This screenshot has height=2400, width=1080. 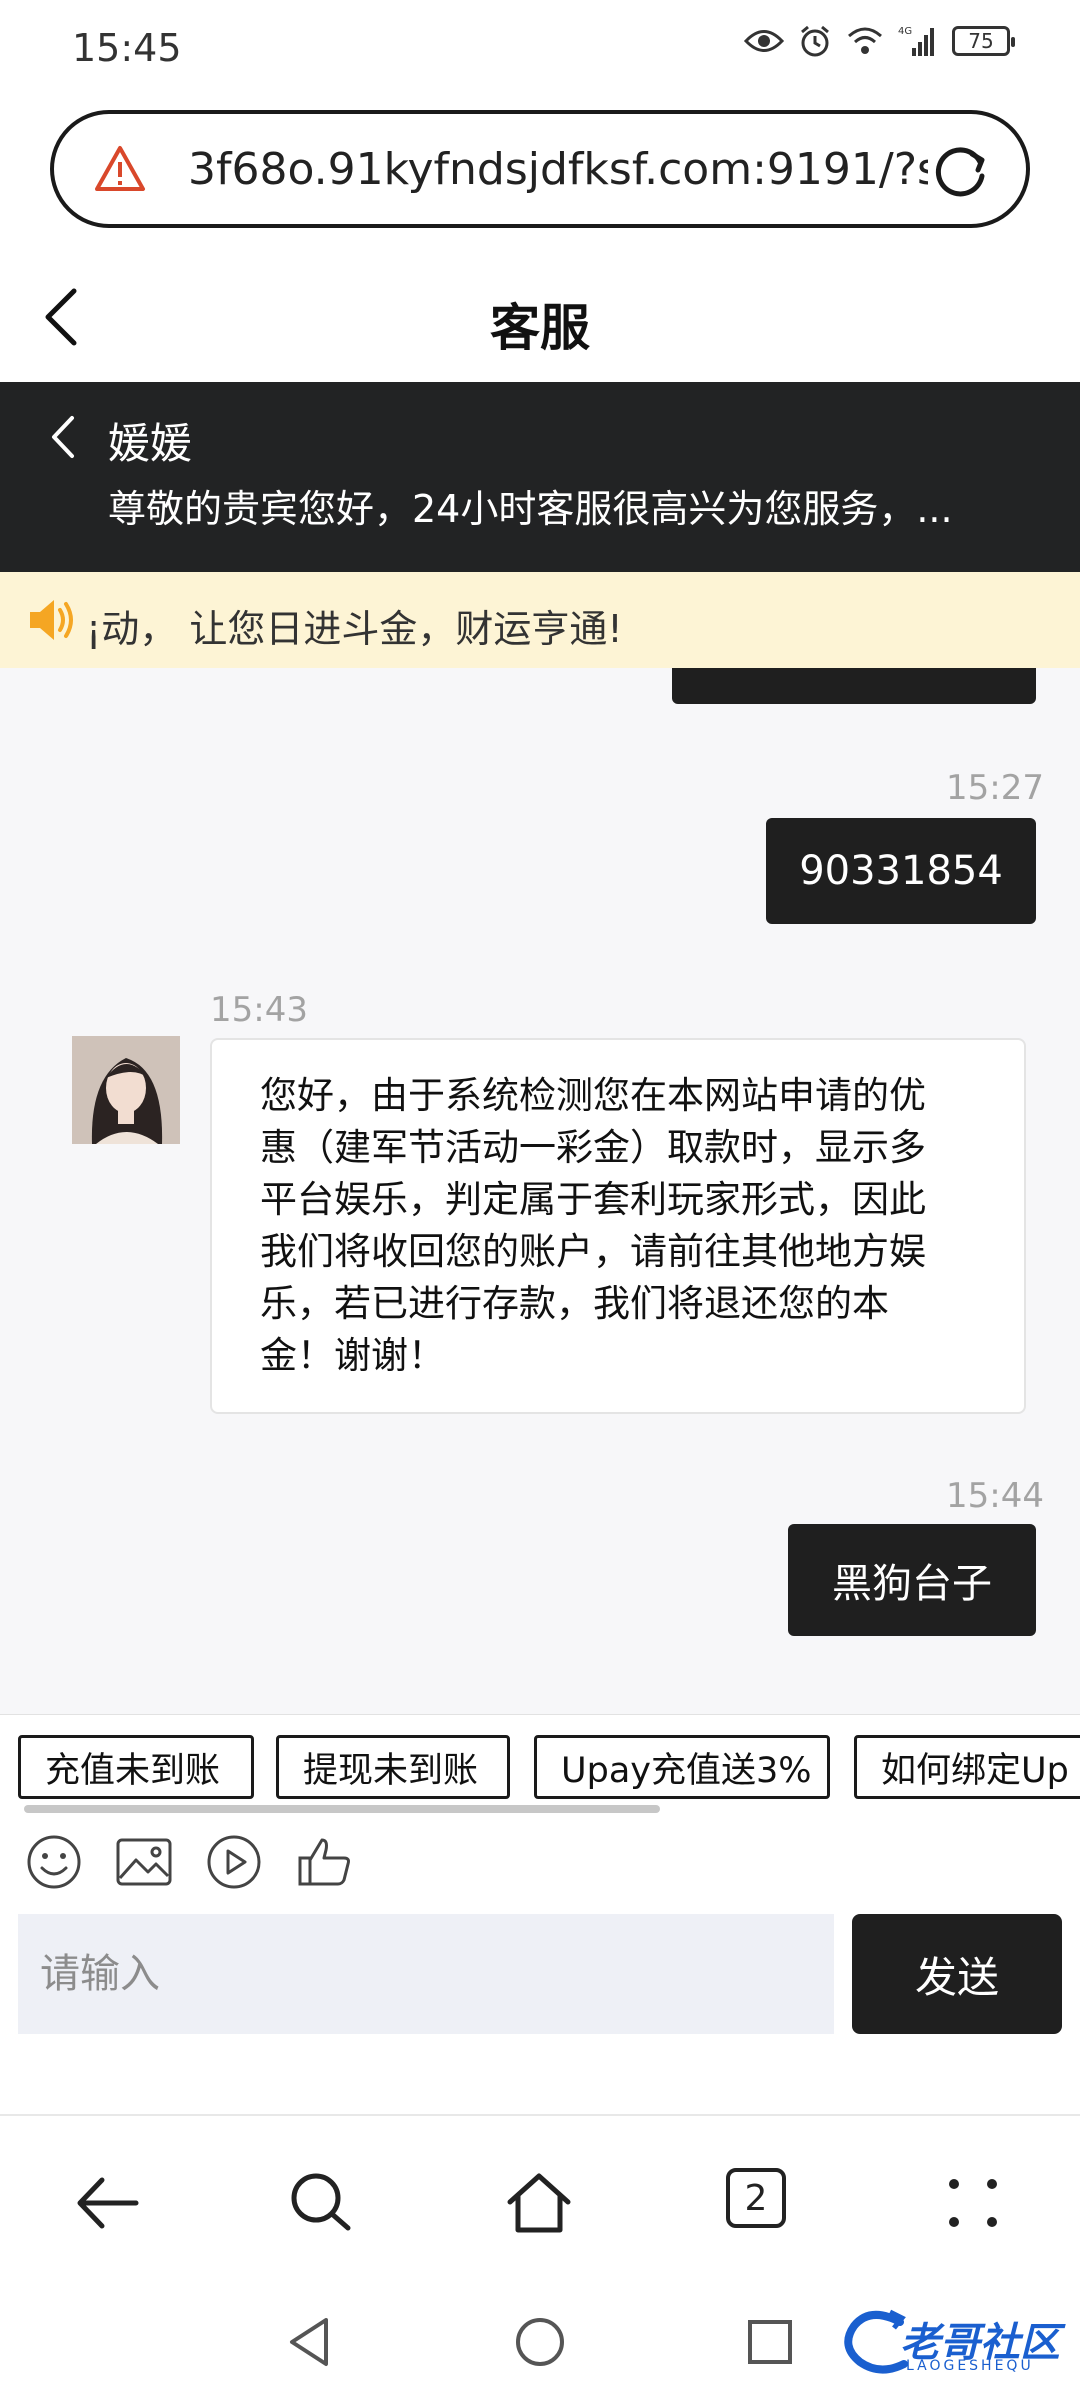 I want to click on browser-nav-bar, so click(x=540, y=2200).